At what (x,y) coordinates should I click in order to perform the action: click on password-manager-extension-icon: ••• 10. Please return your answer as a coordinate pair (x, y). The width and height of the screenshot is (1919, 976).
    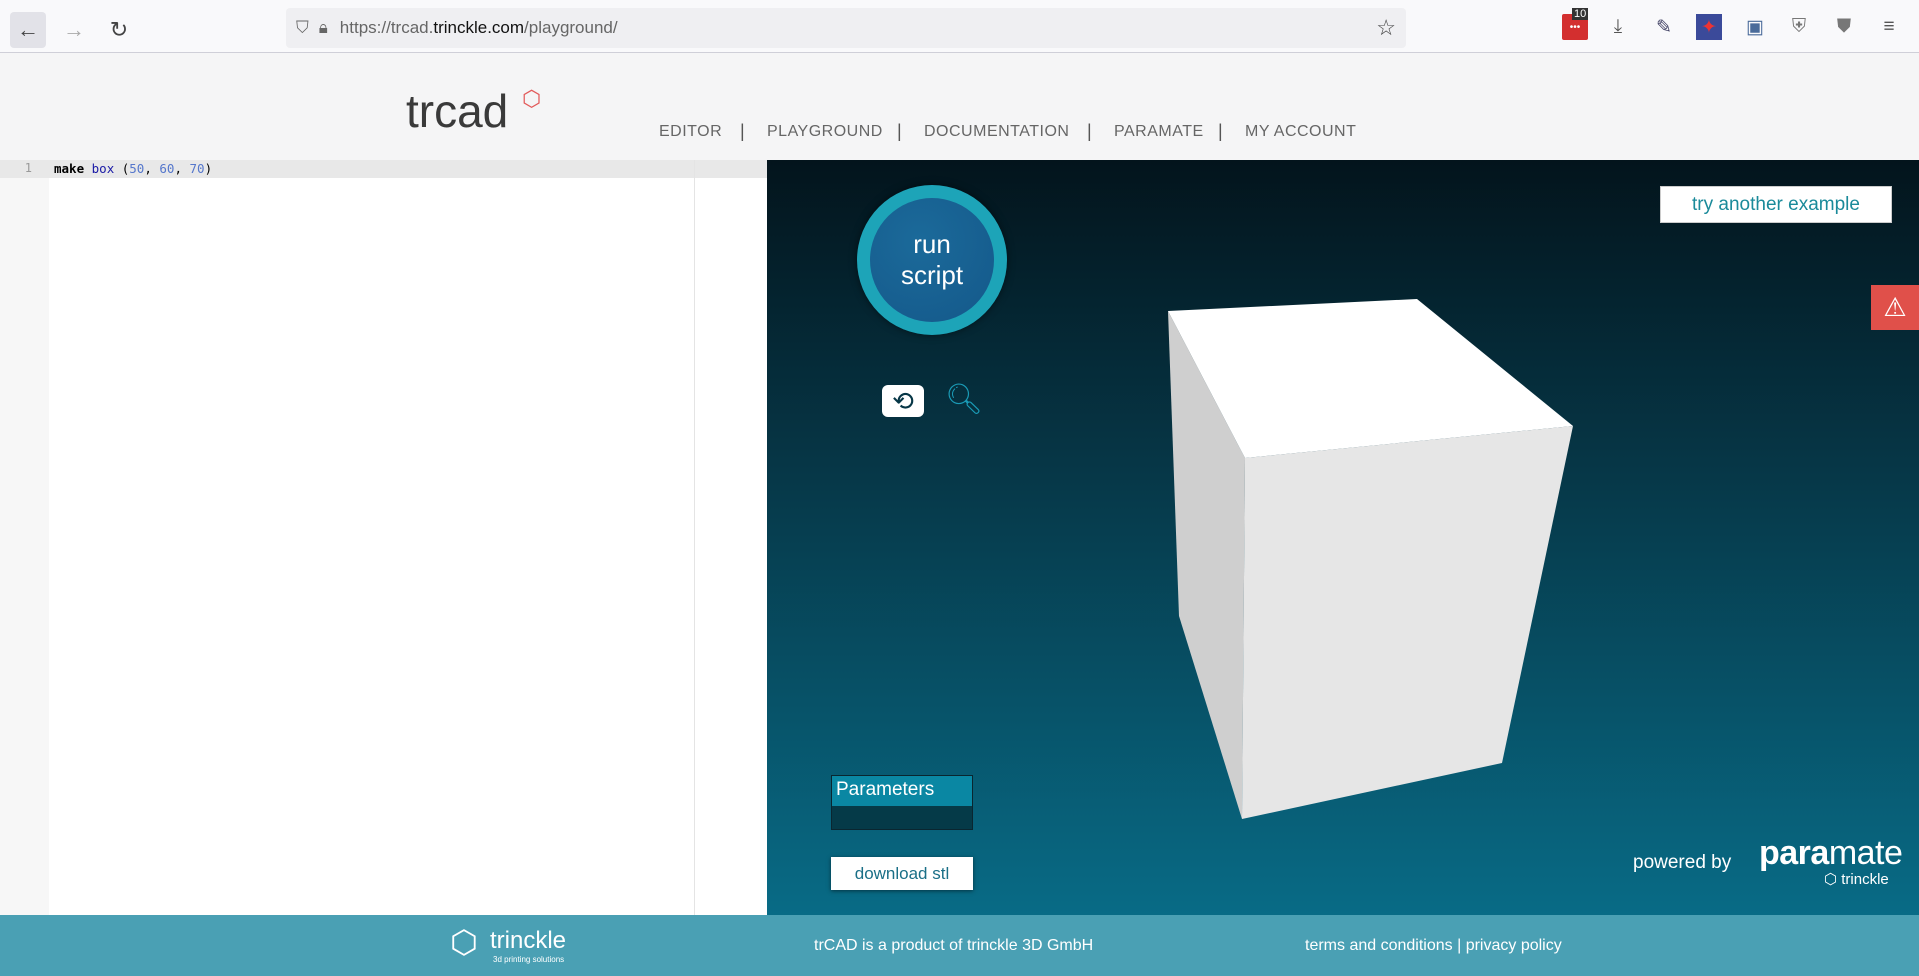
    Looking at the image, I should click on (1575, 24).